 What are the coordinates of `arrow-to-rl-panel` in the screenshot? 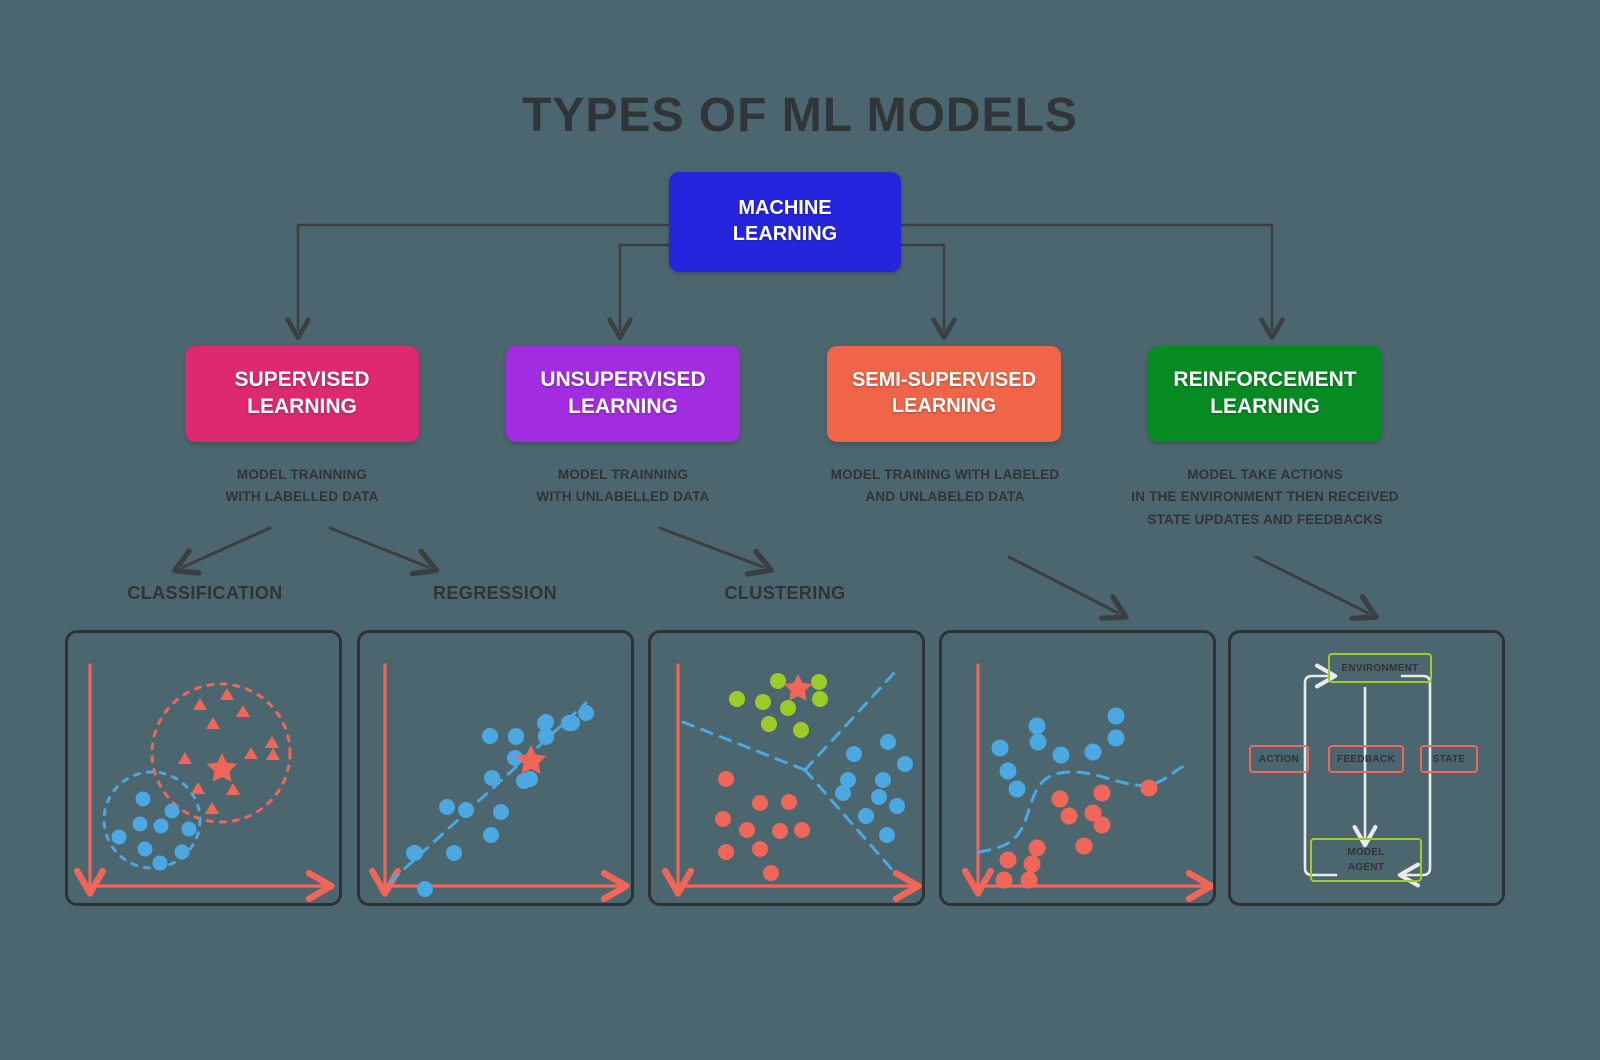 It's located at (1316, 588).